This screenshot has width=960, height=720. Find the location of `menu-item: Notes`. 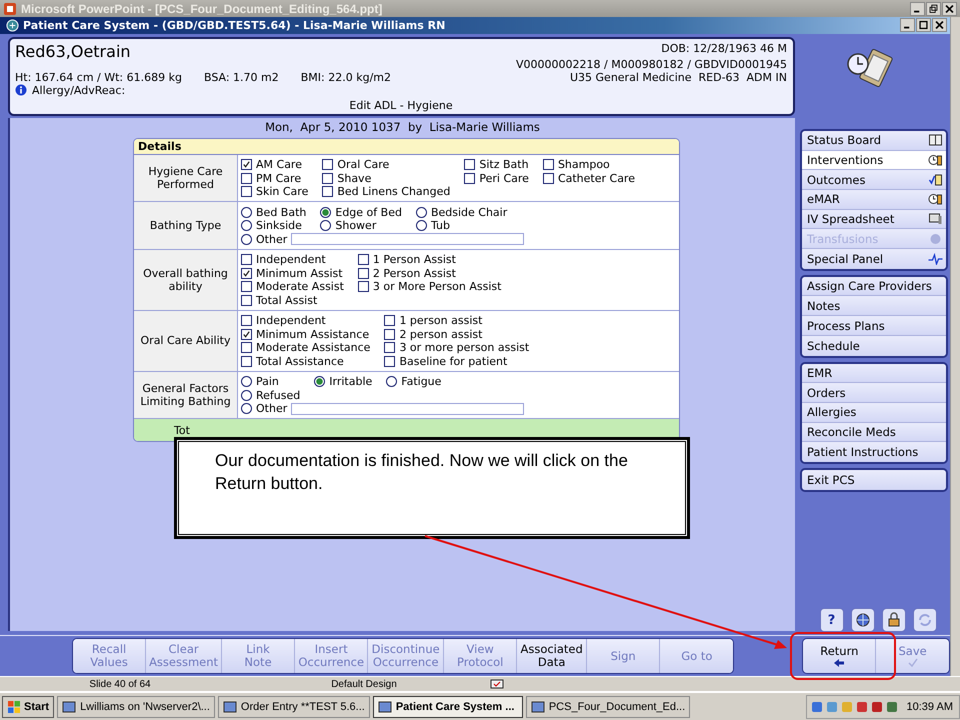

menu-item: Notes is located at coordinates (874, 306).